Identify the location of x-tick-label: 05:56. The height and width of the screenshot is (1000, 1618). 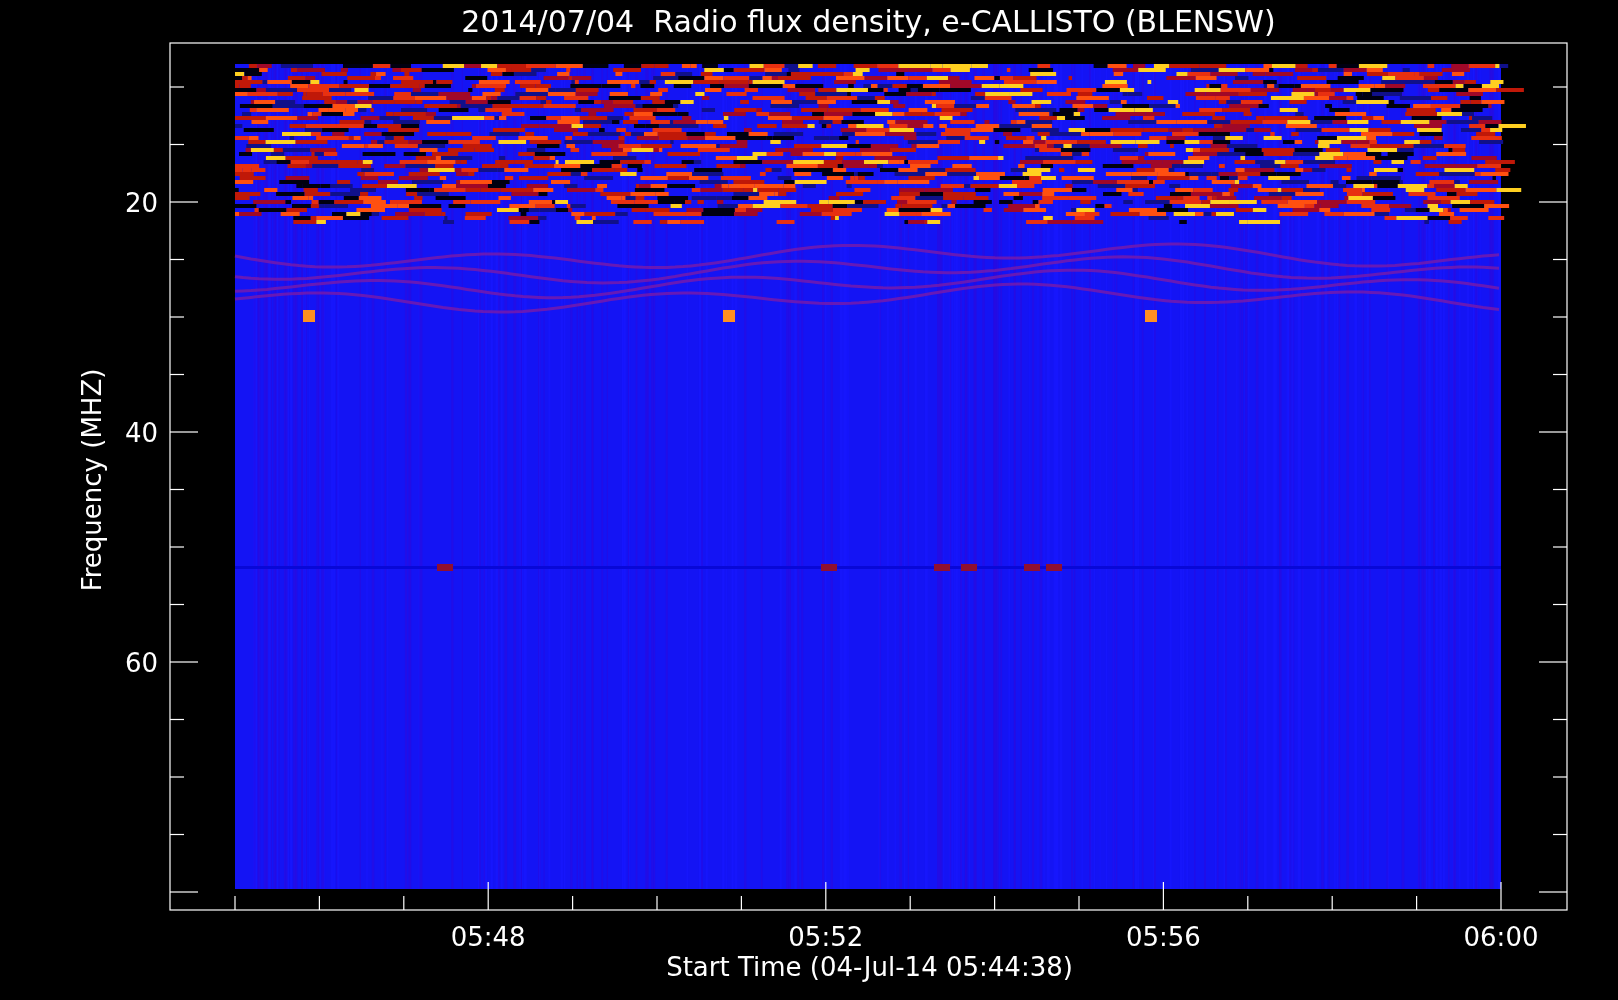
(1163, 937).